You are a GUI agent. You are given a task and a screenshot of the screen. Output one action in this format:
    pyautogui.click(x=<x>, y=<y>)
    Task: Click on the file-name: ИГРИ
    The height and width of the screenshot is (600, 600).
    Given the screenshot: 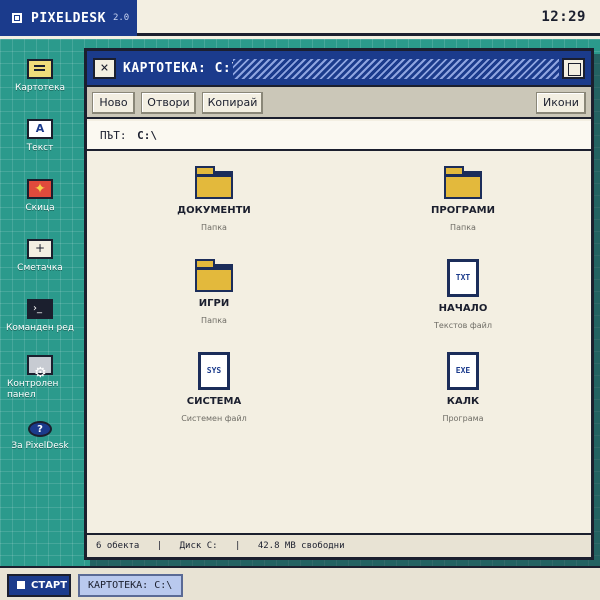 What is the action you would take?
    pyautogui.click(x=214, y=303)
    